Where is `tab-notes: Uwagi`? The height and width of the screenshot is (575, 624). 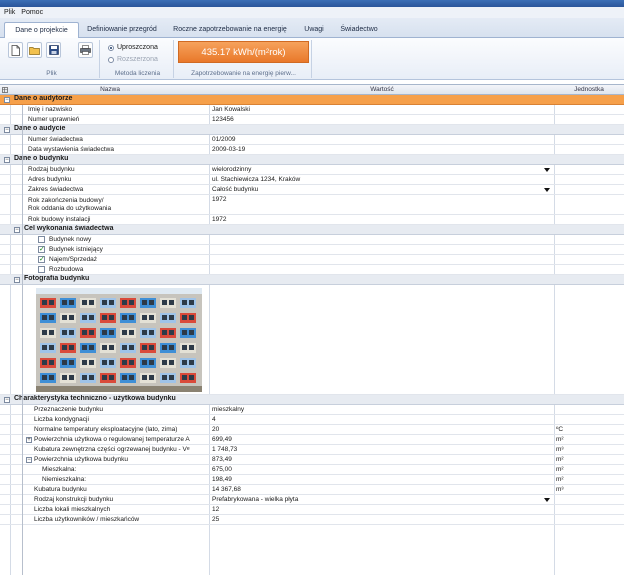 tab-notes: Uwagi is located at coordinates (314, 30).